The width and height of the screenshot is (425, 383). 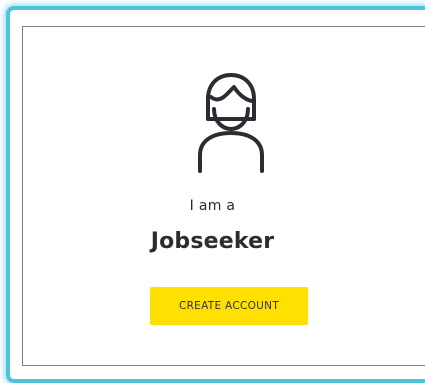 I want to click on role-title: Jobseeker, so click(x=212, y=241).